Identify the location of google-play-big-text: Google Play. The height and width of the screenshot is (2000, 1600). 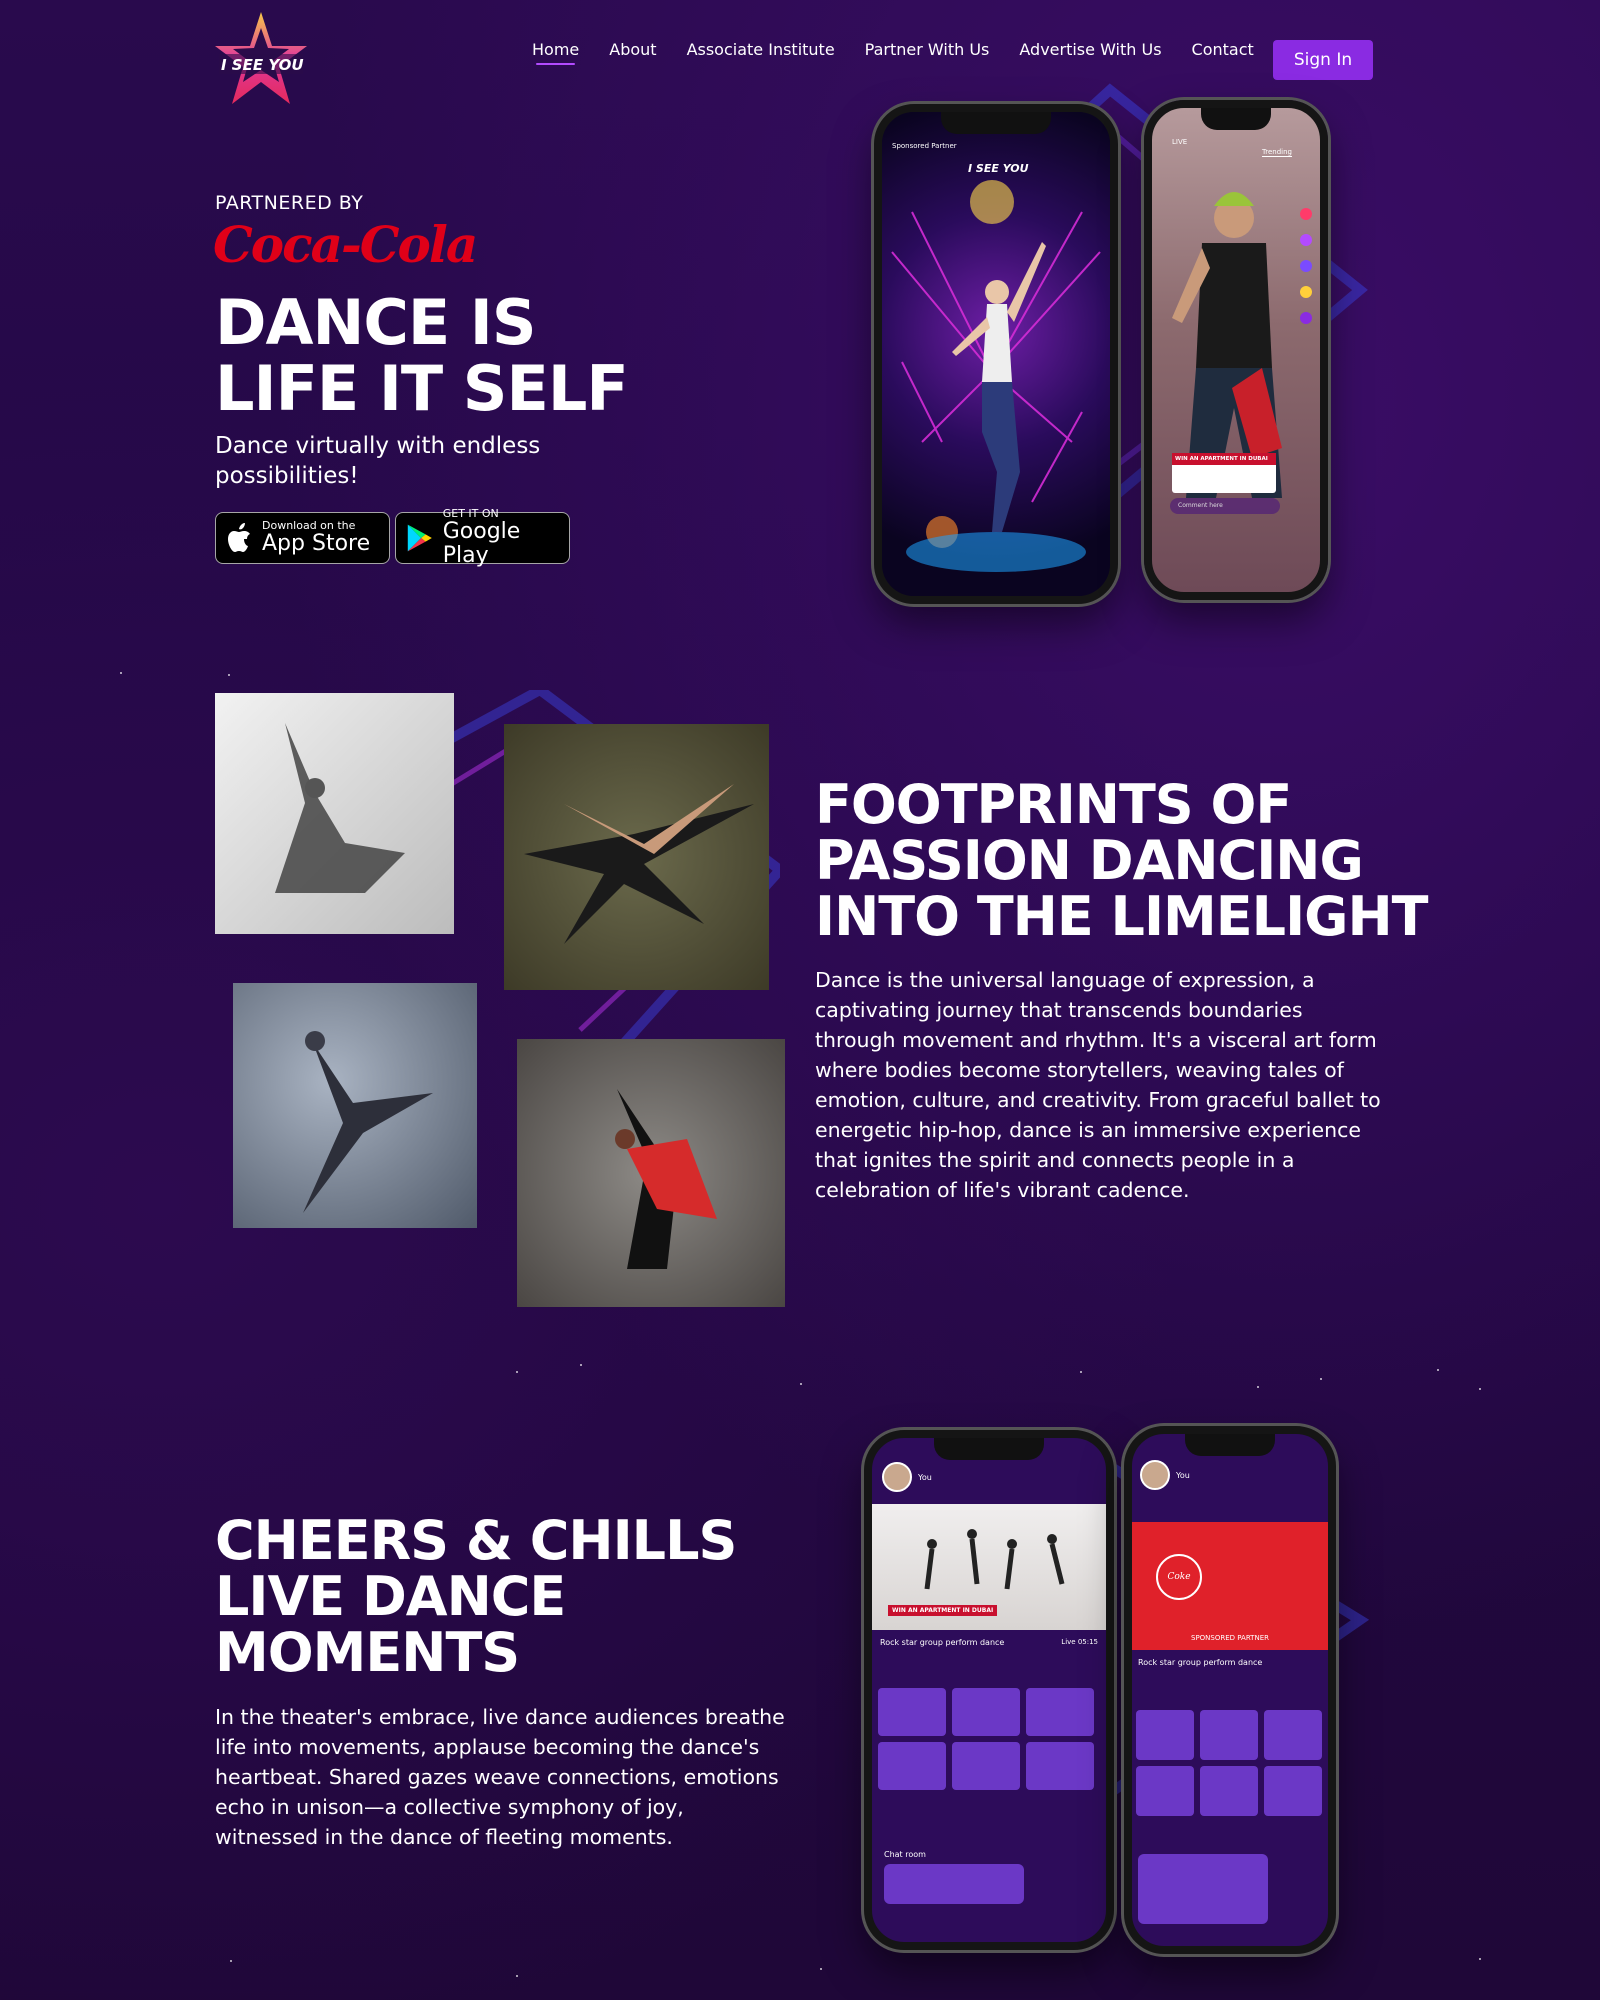
(481, 543).